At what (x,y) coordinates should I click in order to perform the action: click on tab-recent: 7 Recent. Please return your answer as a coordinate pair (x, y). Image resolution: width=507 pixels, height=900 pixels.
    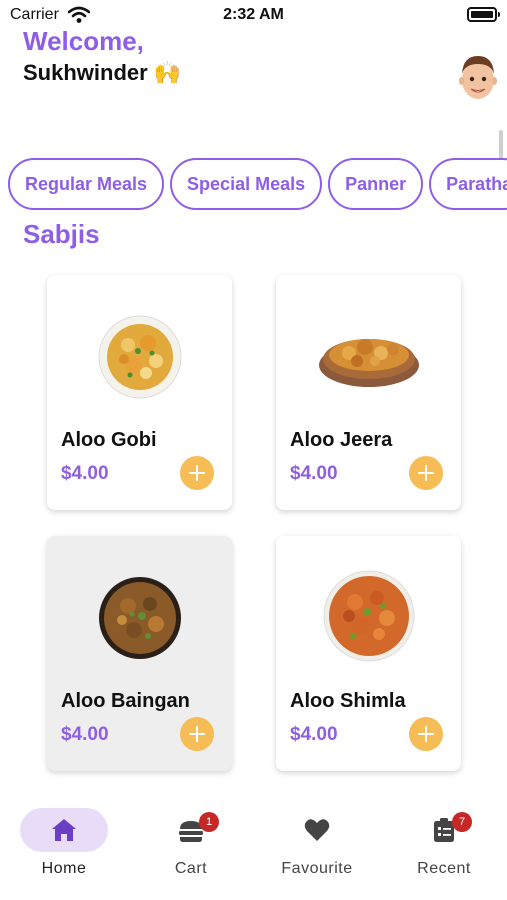
    Looking at the image, I should click on (444, 848).